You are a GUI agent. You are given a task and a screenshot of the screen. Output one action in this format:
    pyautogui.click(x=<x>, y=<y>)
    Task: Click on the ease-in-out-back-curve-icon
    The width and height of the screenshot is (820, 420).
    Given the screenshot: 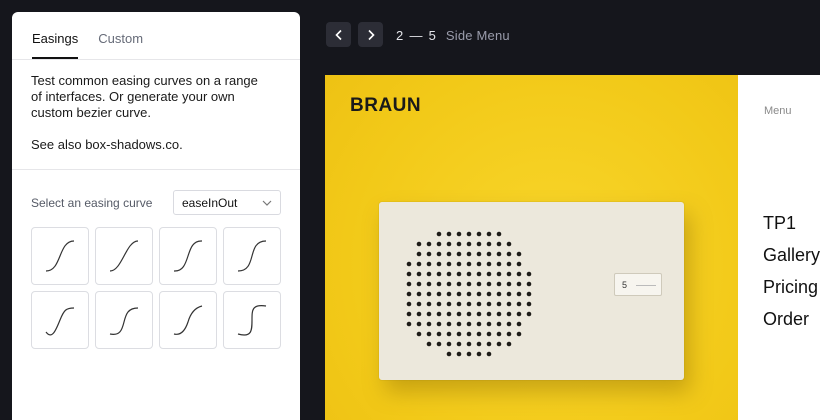 What is the action you would take?
    pyautogui.click(x=60, y=321)
    